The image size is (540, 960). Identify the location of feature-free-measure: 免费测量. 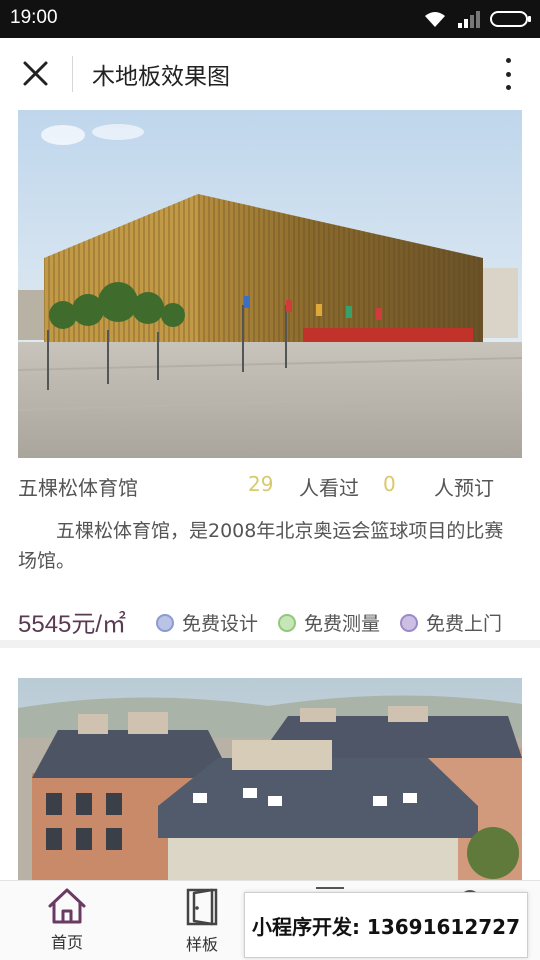
(329, 622).